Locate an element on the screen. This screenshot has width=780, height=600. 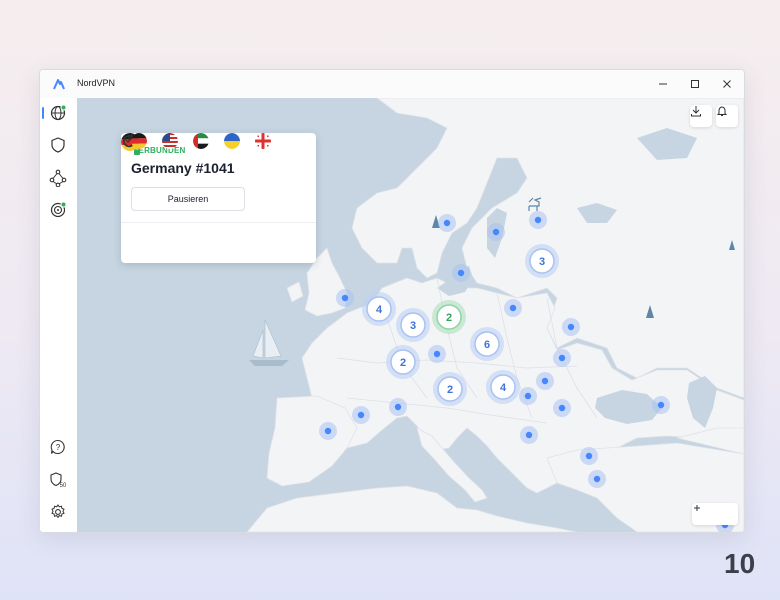
zoom-controls is located at coordinates (715, 514).